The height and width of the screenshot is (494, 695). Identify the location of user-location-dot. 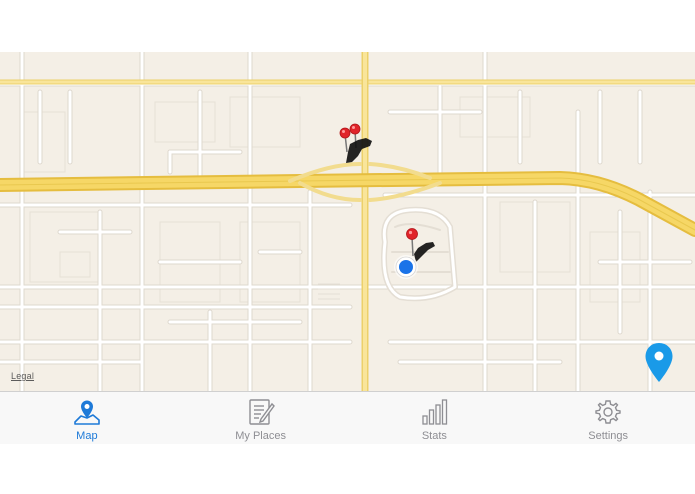
(406, 267).